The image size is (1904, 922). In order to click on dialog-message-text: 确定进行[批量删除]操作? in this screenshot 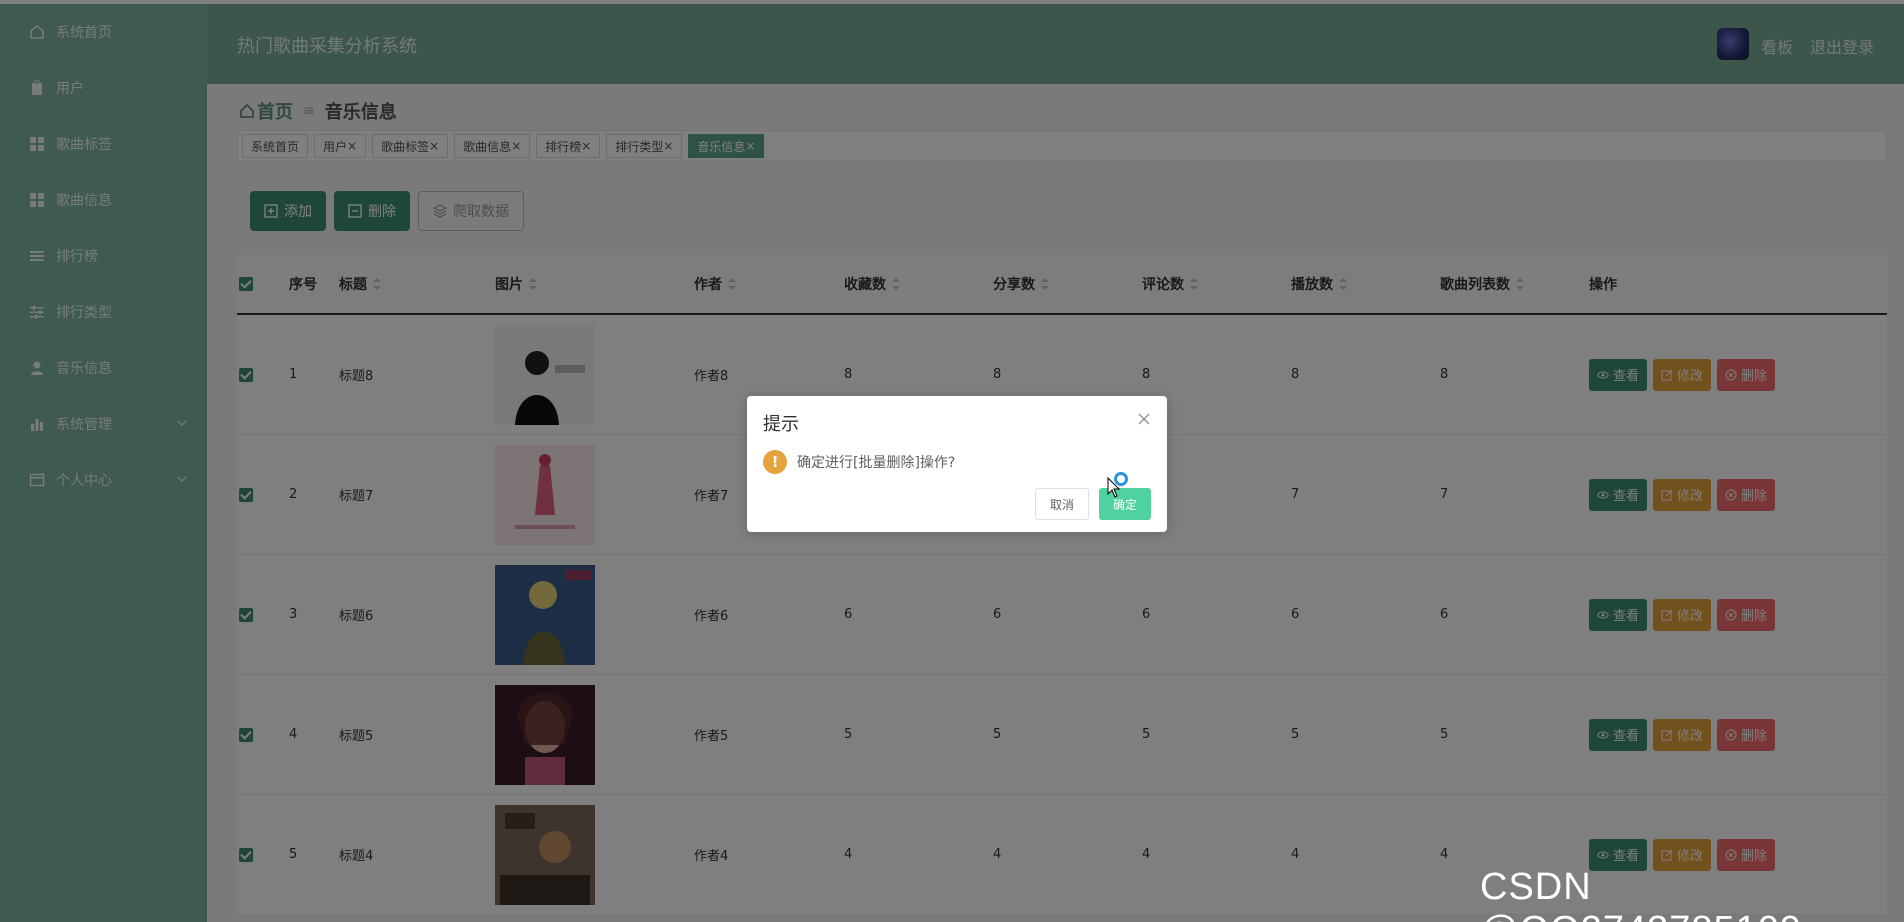, I will do `click(876, 463)`.